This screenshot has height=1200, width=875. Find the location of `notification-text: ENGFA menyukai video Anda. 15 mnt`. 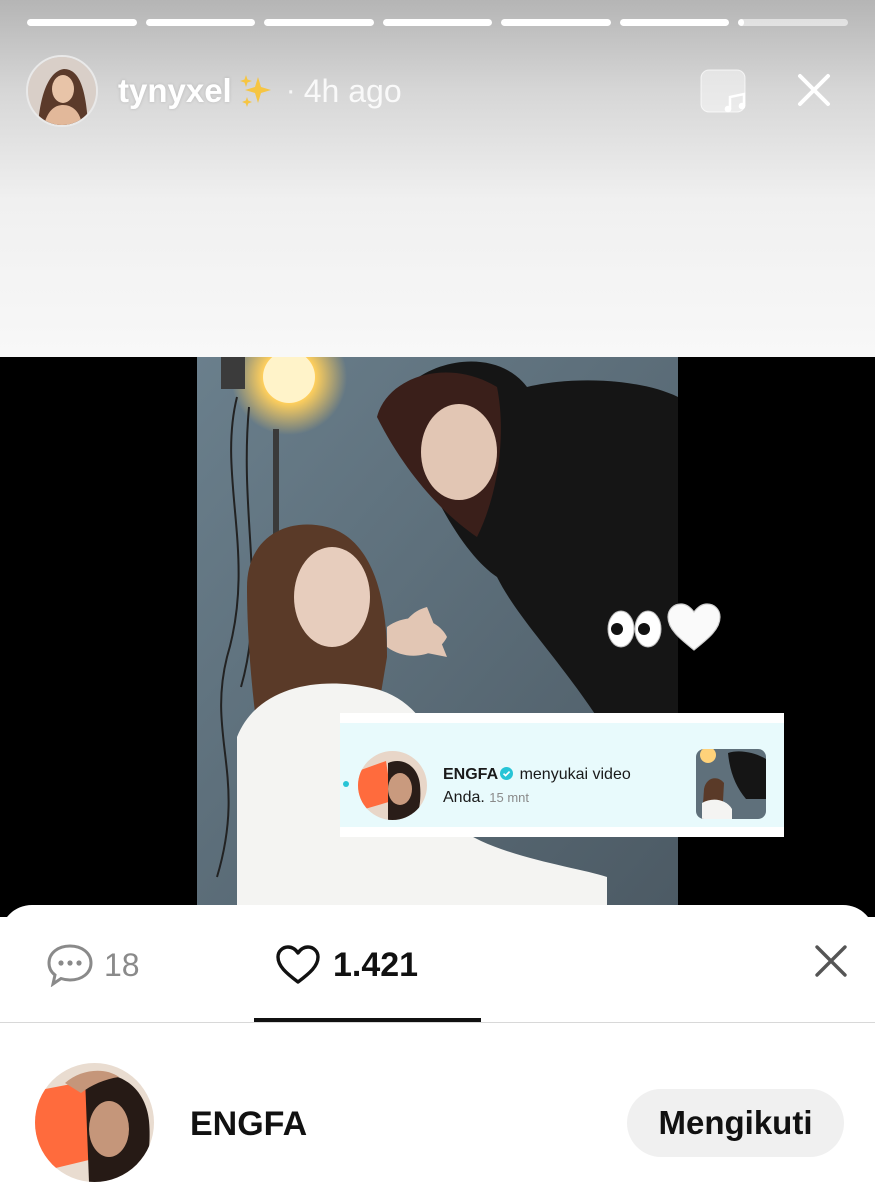

notification-text: ENGFA menyukai video Anda. 15 mnt is located at coordinates (563, 786).